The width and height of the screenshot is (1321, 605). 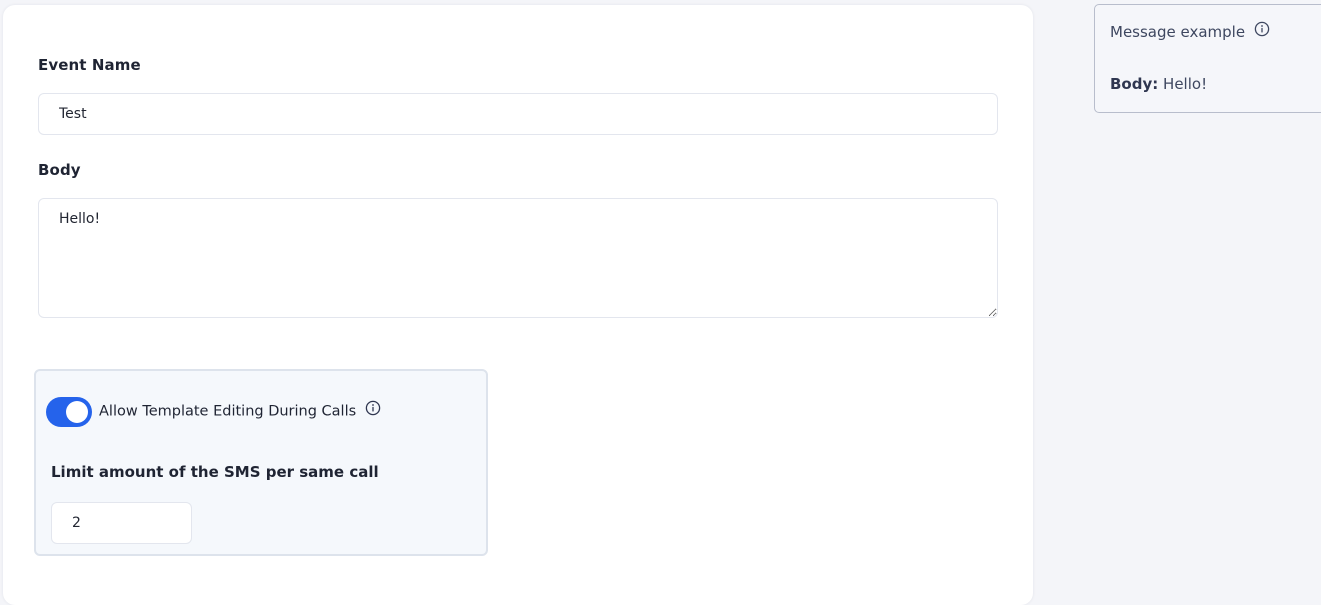 I want to click on event-name-label: Event Name, so click(x=89, y=65).